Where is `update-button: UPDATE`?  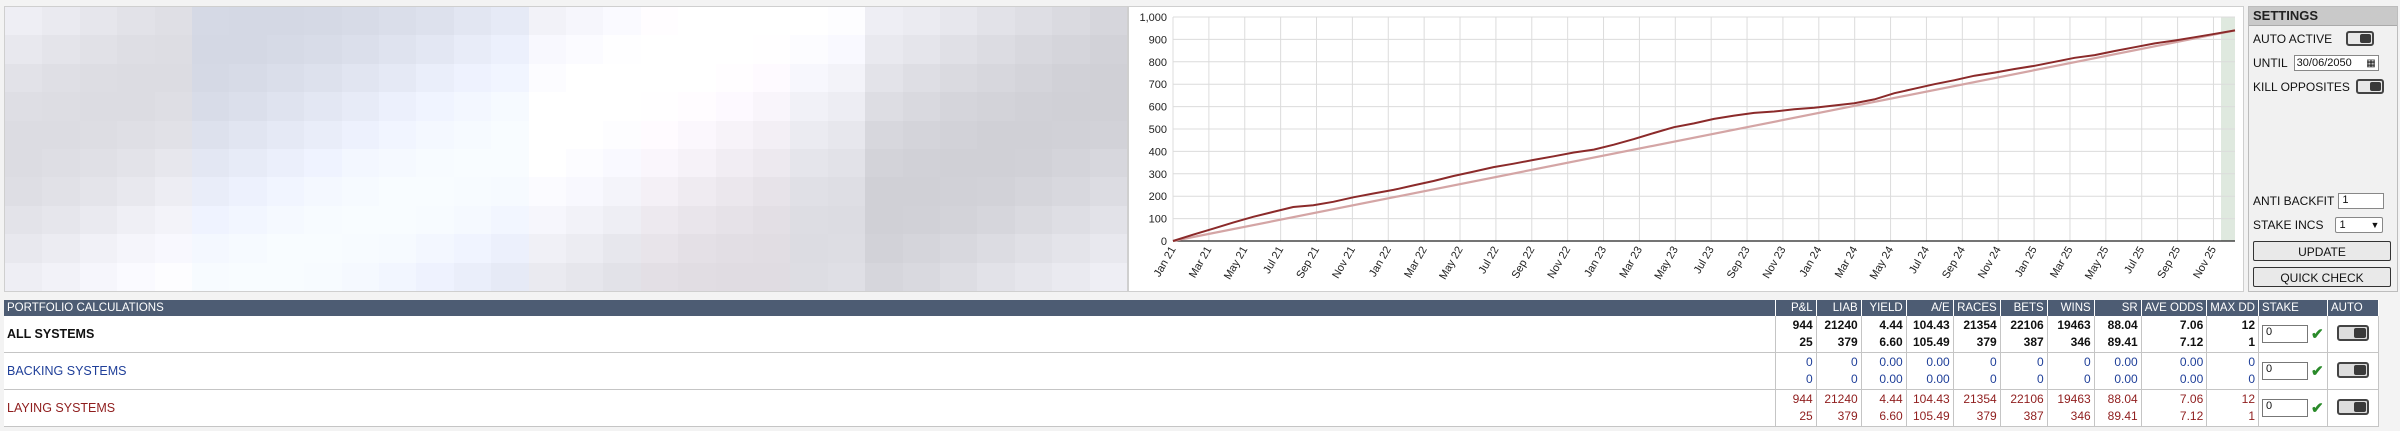
update-button: UPDATE is located at coordinates (2322, 251).